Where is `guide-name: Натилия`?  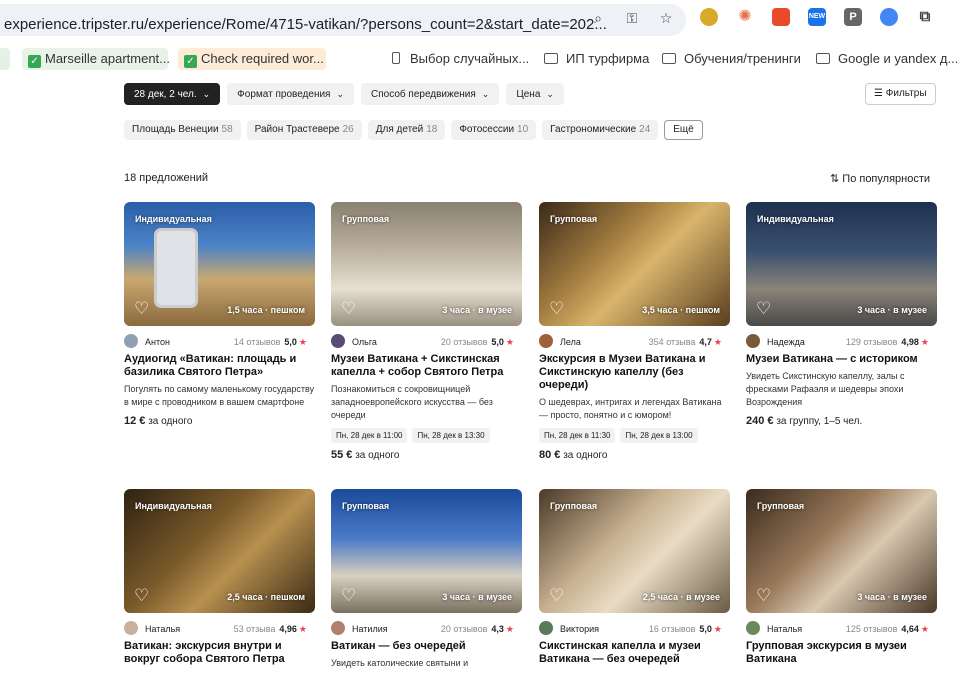
guide-name: Натилия is located at coordinates (370, 629).